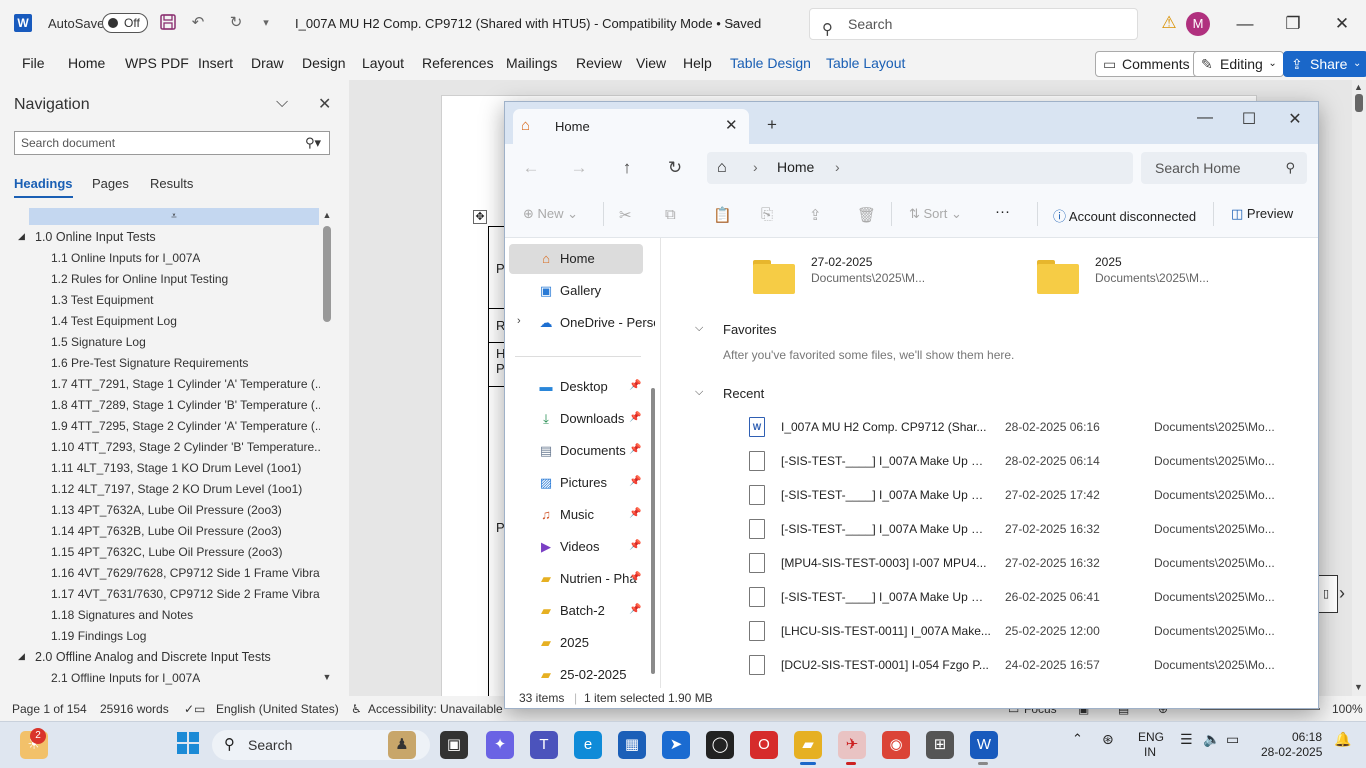 The height and width of the screenshot is (768, 1366). Describe the element at coordinates (729, 393) in the screenshot. I see `recent-section-header: ⌵ Recent` at that location.